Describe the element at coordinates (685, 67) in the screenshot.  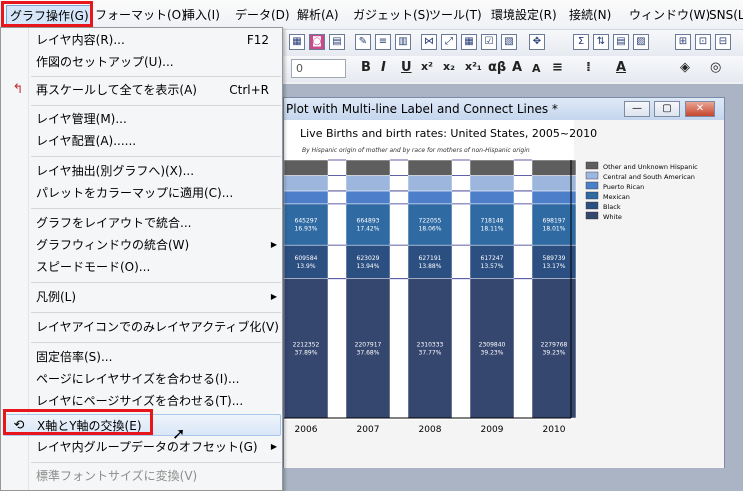
I see `fill-color-icon: ◈` at that location.